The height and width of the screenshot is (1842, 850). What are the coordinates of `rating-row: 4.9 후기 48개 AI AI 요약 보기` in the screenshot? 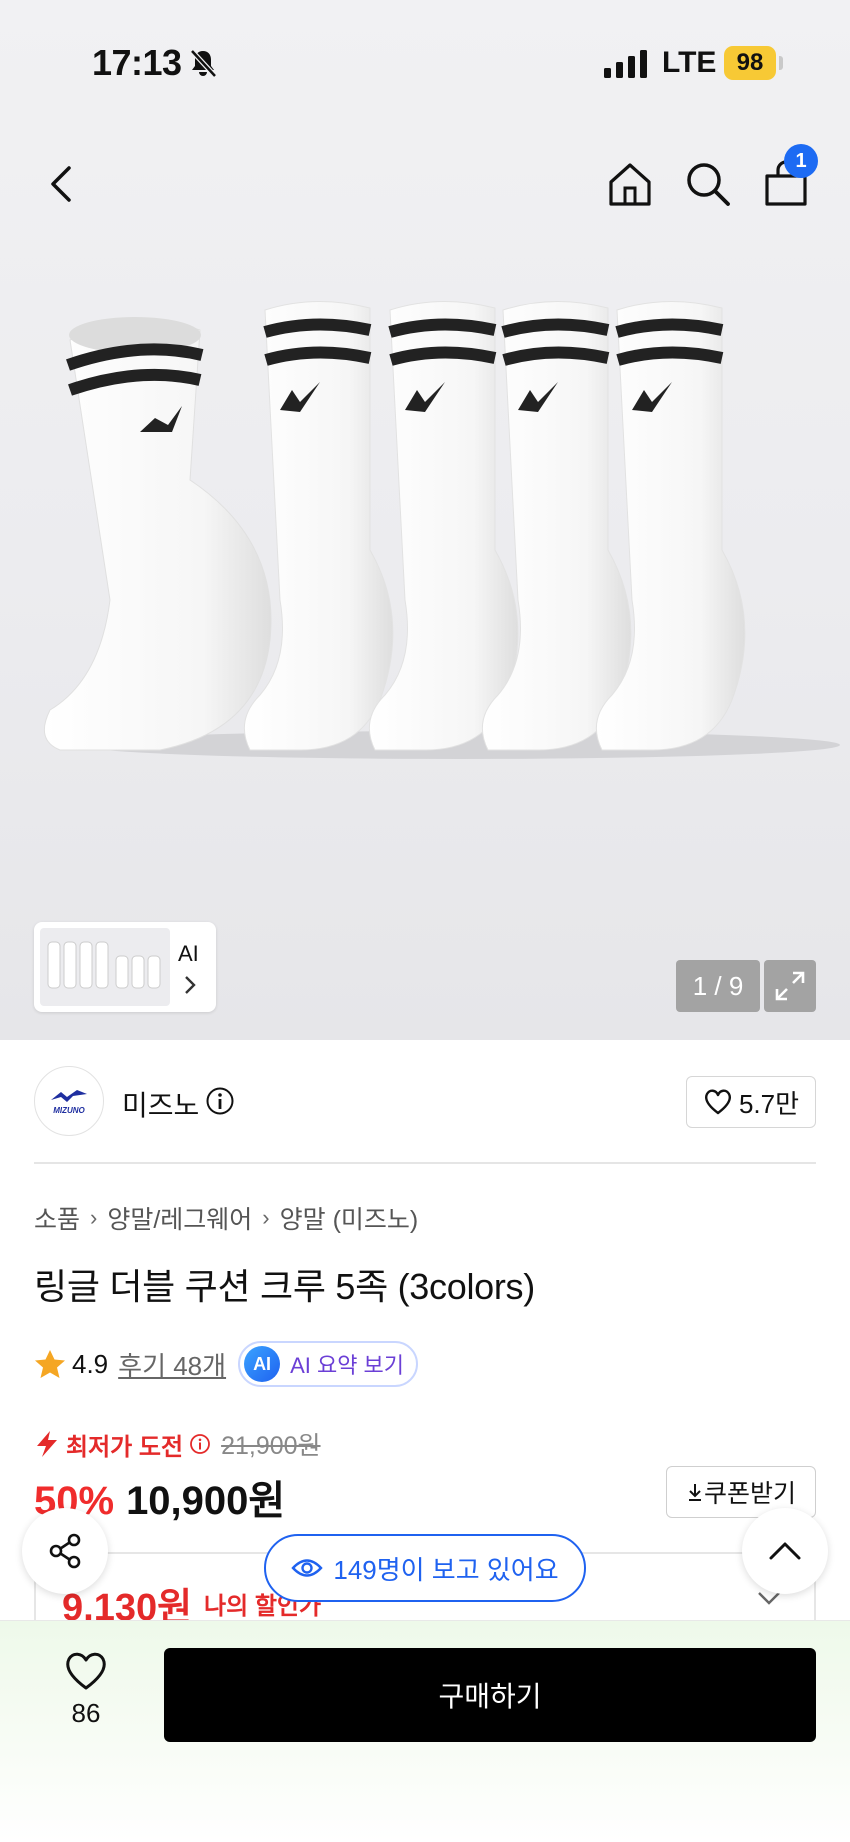 It's located at (226, 1364).